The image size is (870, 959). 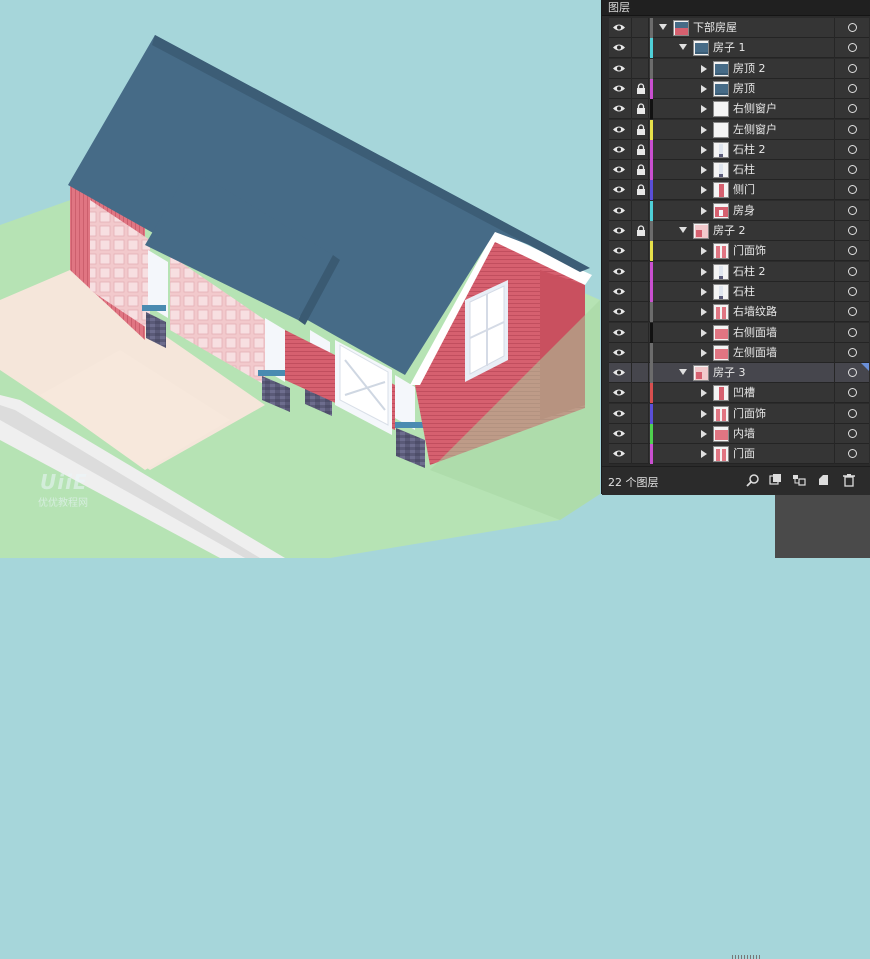 I want to click on layer-name: 门面, so click(x=744, y=454).